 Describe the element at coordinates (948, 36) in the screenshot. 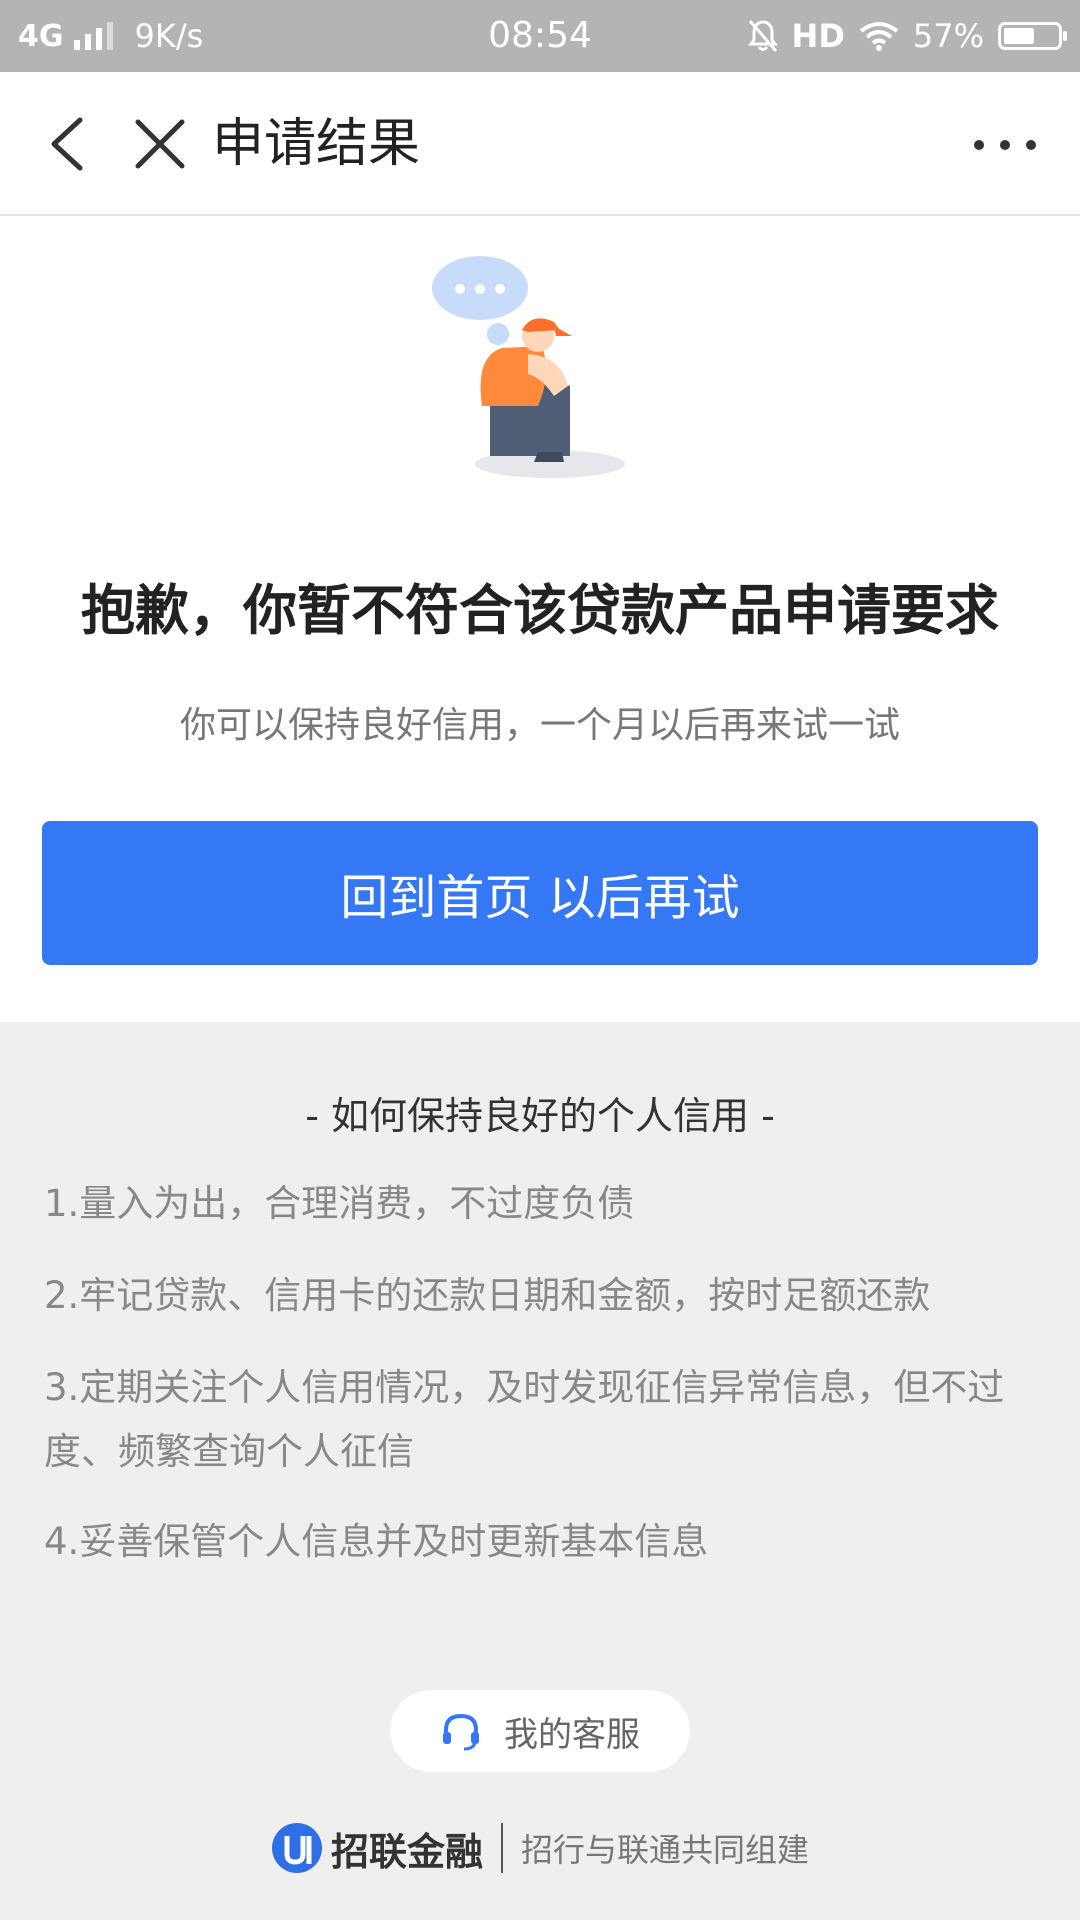

I see `battery-percent: 57%` at that location.